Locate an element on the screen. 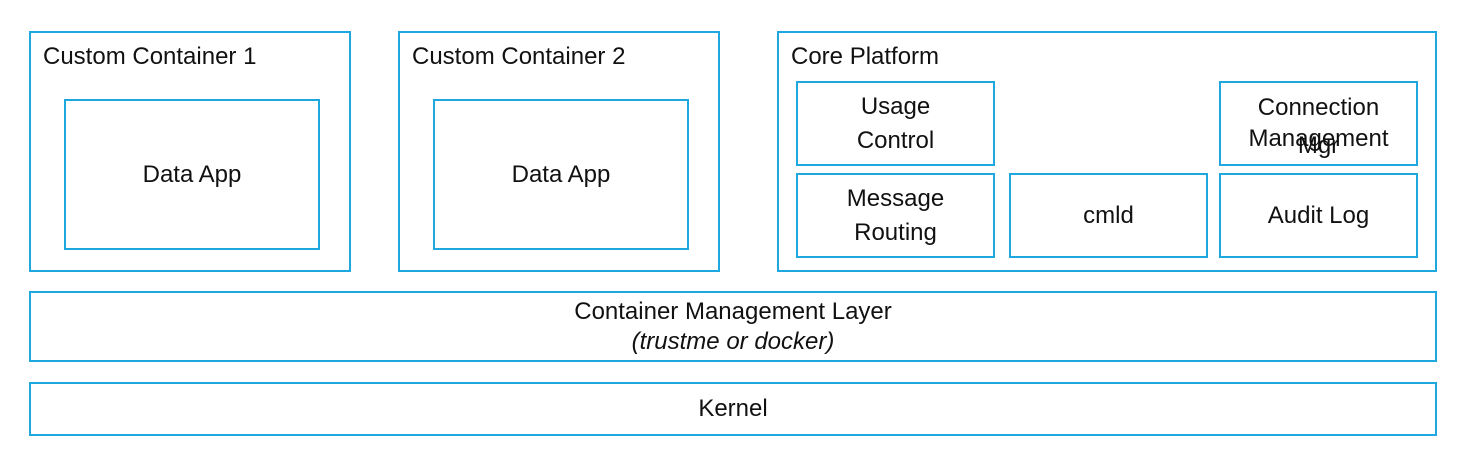 This screenshot has height=467, width=1479. custom-container-2-title: Custom Container 2 is located at coordinates (519, 56).